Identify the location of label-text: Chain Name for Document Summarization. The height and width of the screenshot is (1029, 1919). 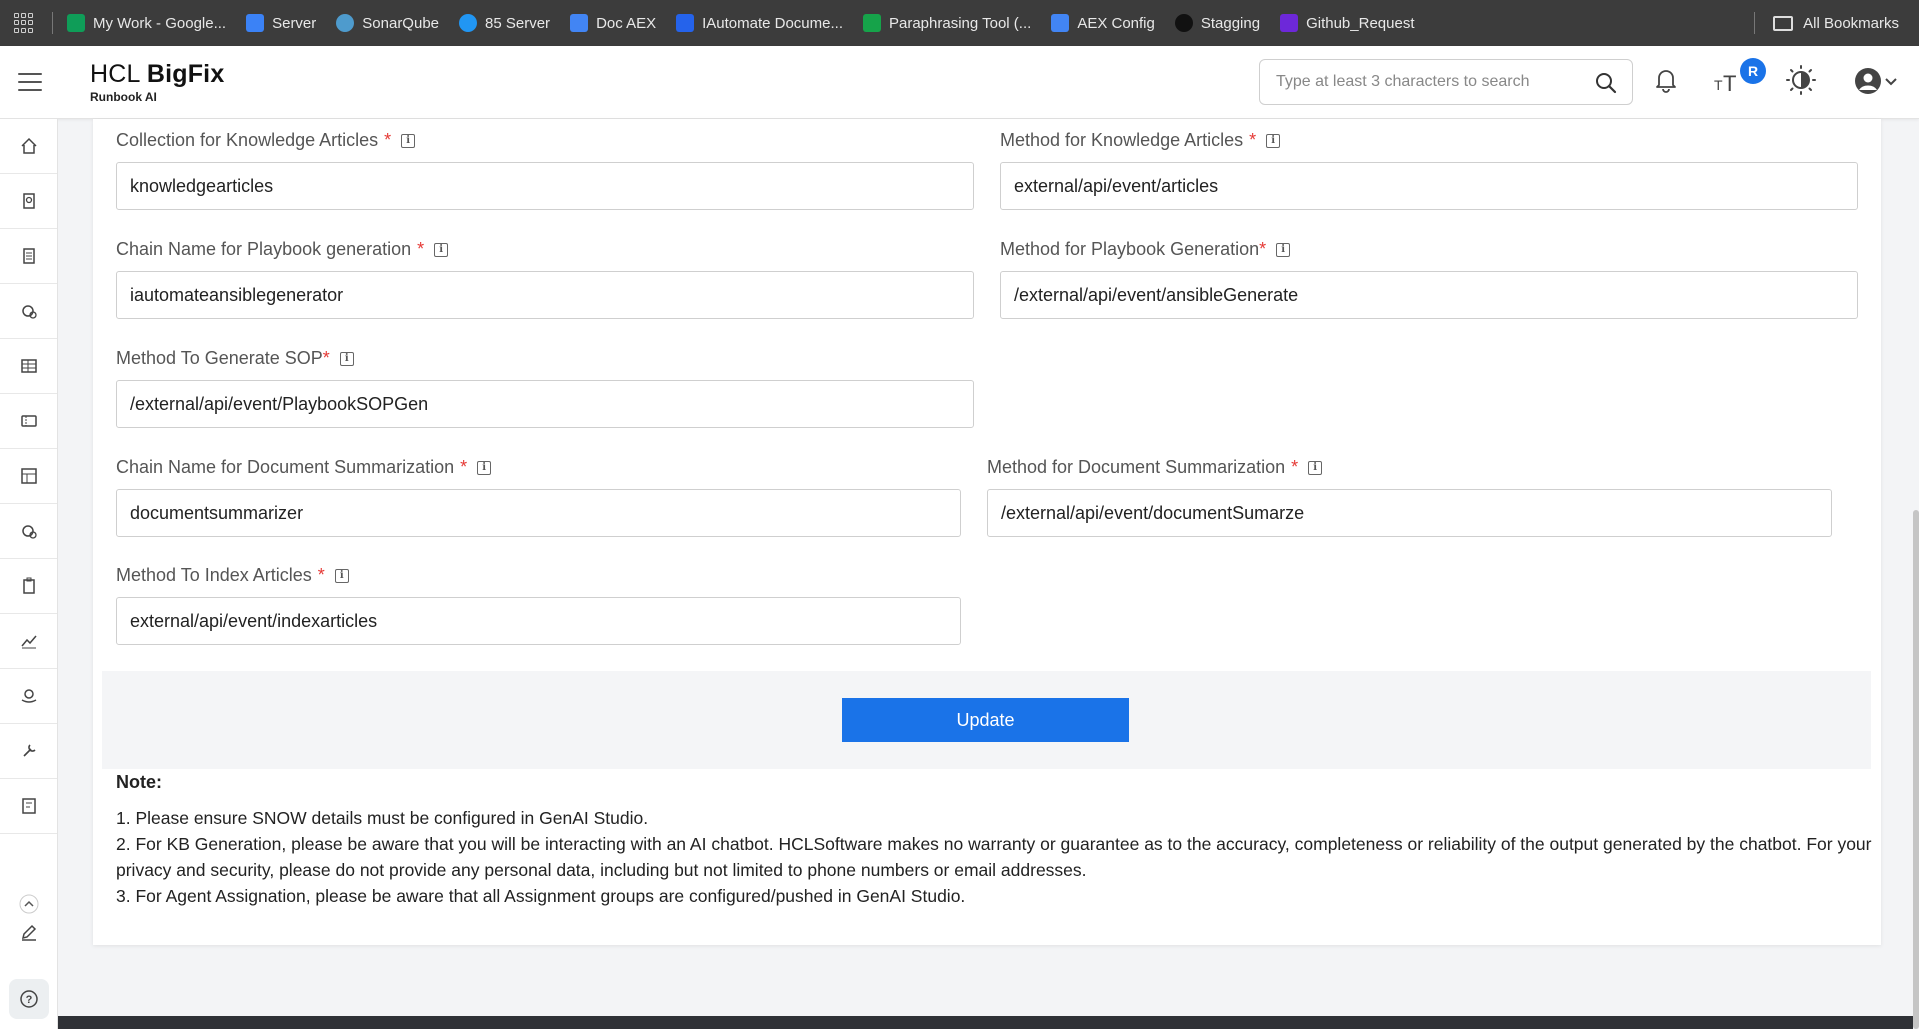
(285, 467).